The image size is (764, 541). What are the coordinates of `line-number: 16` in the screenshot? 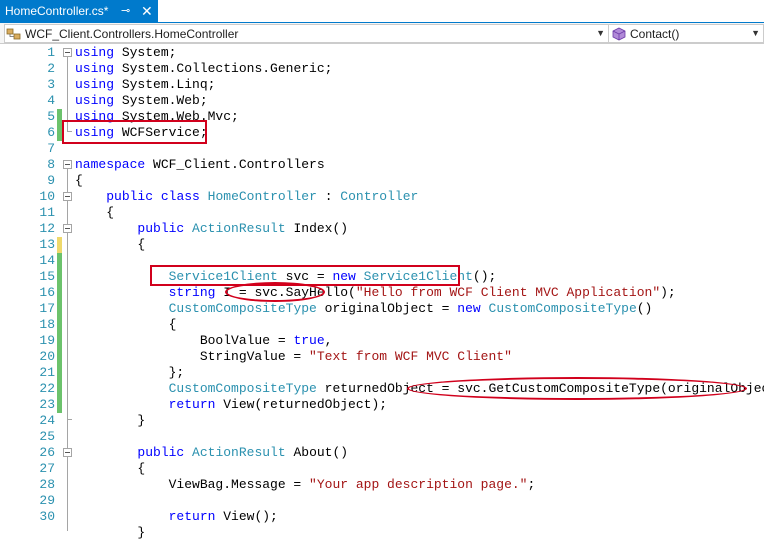 It's located at (47, 292).